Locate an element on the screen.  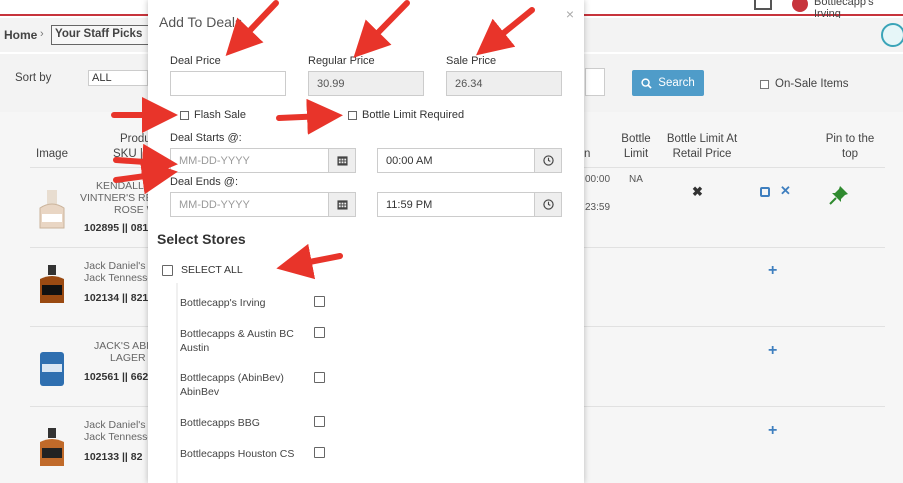
column-header-bottle-limit-line2: Limit is located at coordinates (636, 154).